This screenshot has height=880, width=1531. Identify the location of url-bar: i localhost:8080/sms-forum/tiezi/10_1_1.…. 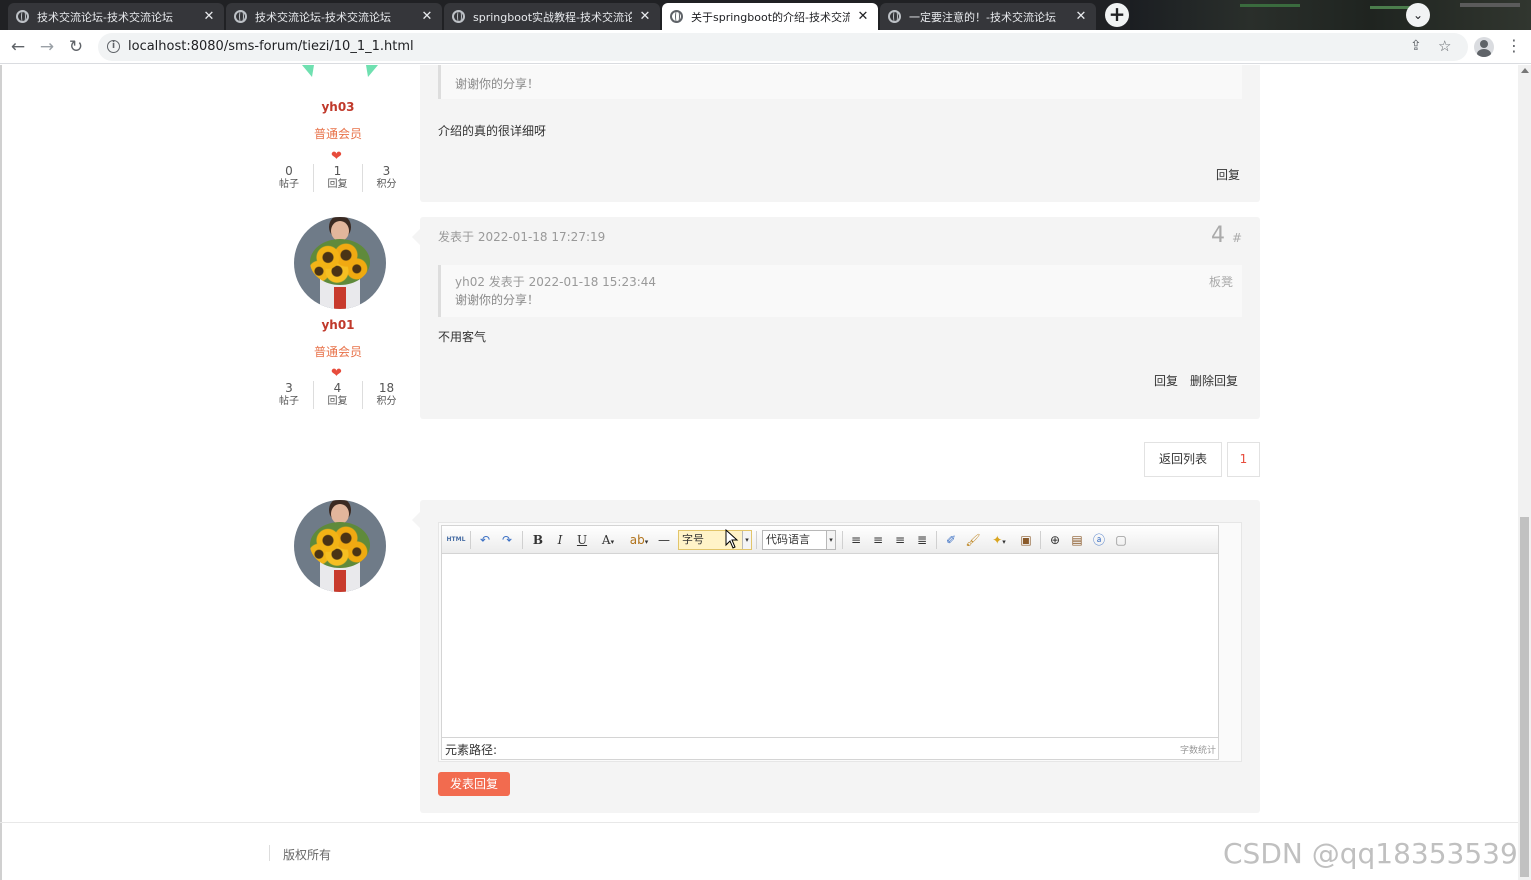
(783, 47).